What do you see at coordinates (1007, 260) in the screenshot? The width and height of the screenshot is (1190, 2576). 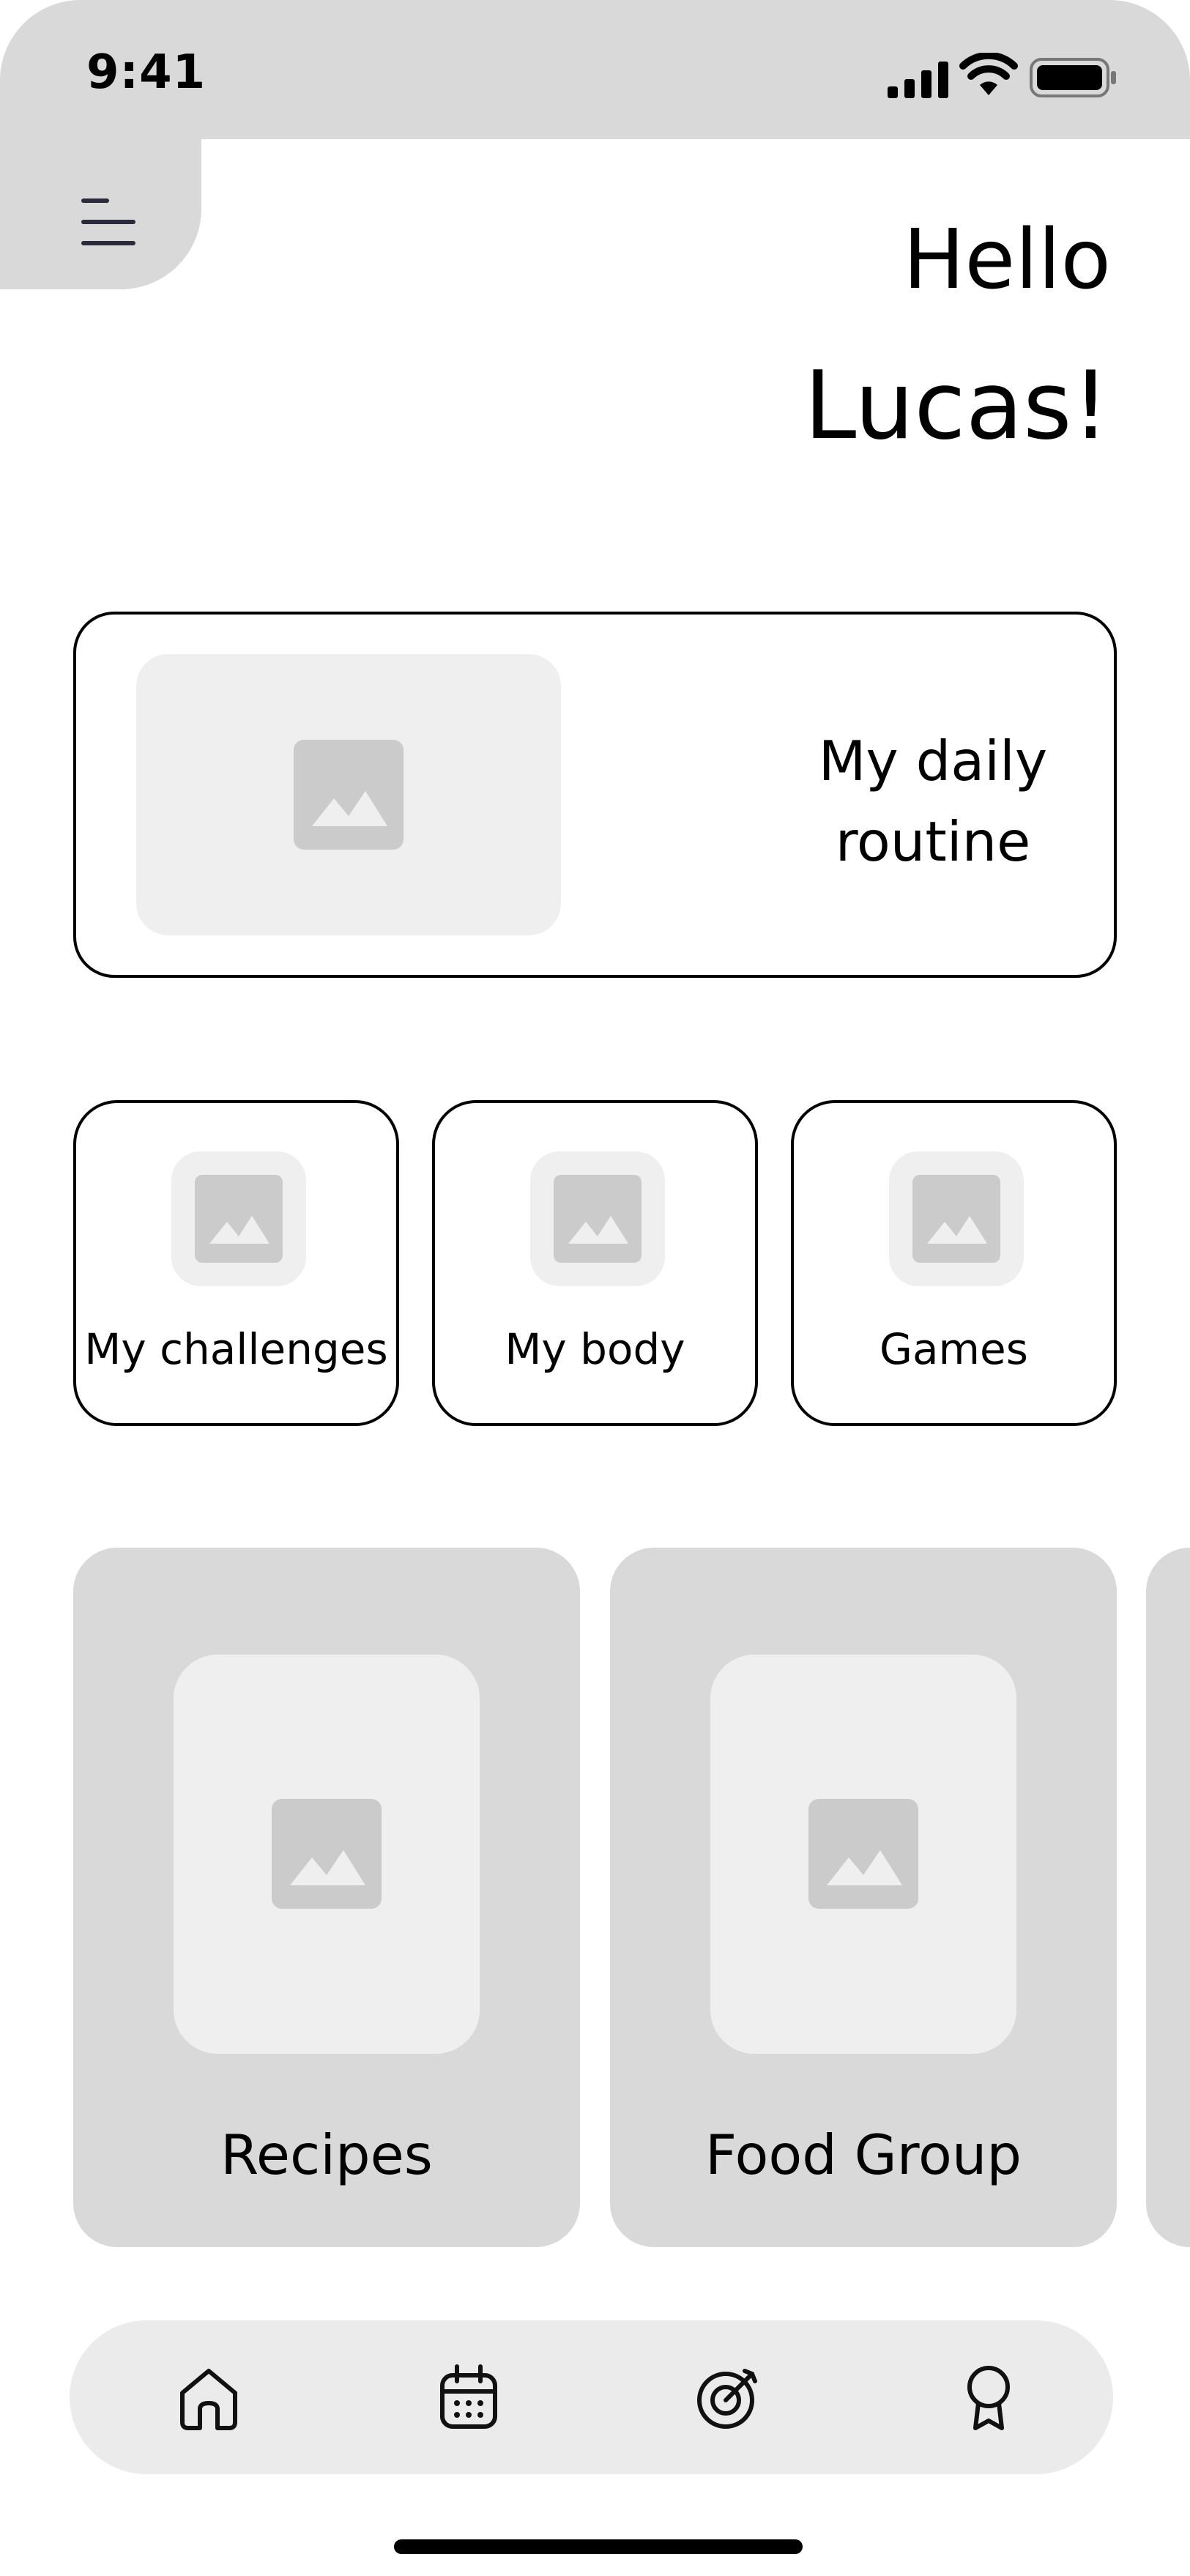 I see `greeting-hello: Hello` at bounding box center [1007, 260].